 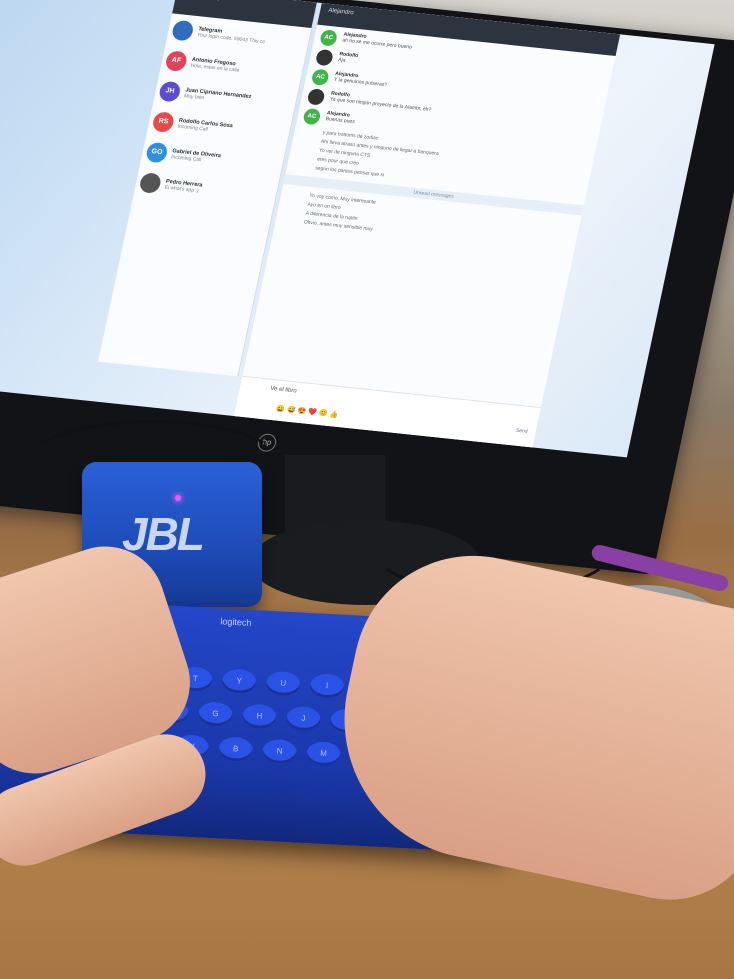 What do you see at coordinates (196, 156) in the screenshot?
I see `conversation-text: Gabriel de Oliveira Incoming Call` at bounding box center [196, 156].